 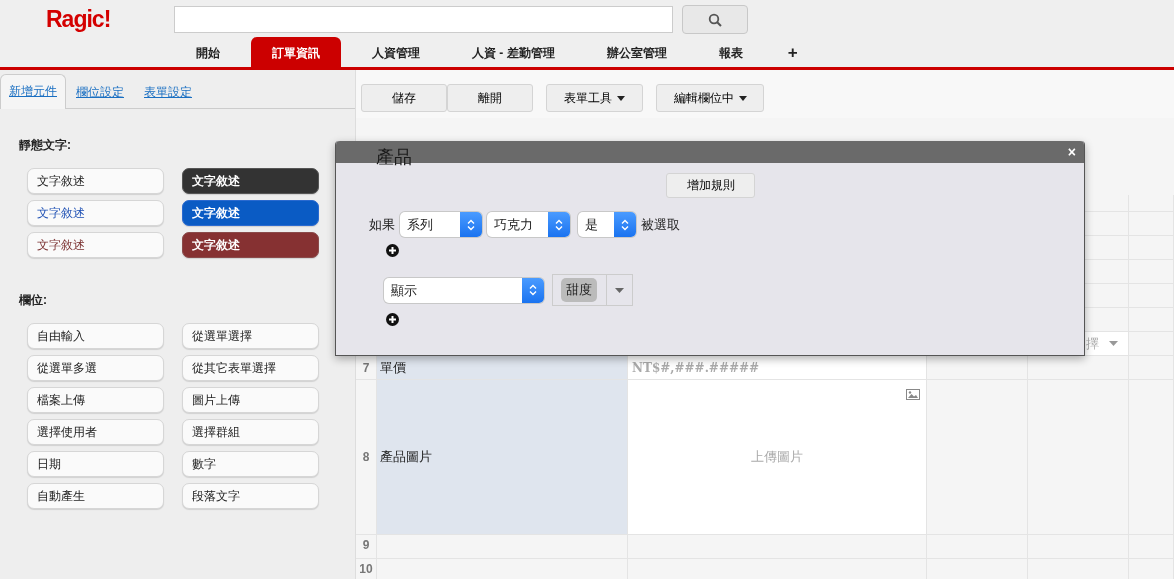 I want to click on field-element: 從選單多選, so click(x=95, y=368).